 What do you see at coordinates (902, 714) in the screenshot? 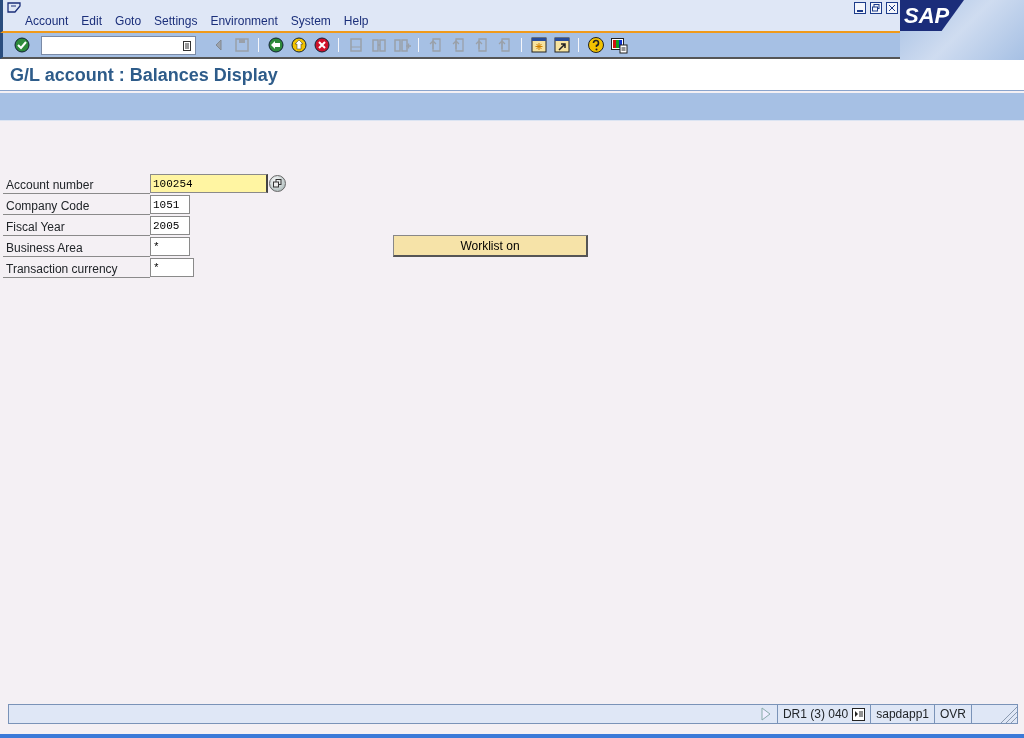
I see `server-name: sapdapp1` at bounding box center [902, 714].